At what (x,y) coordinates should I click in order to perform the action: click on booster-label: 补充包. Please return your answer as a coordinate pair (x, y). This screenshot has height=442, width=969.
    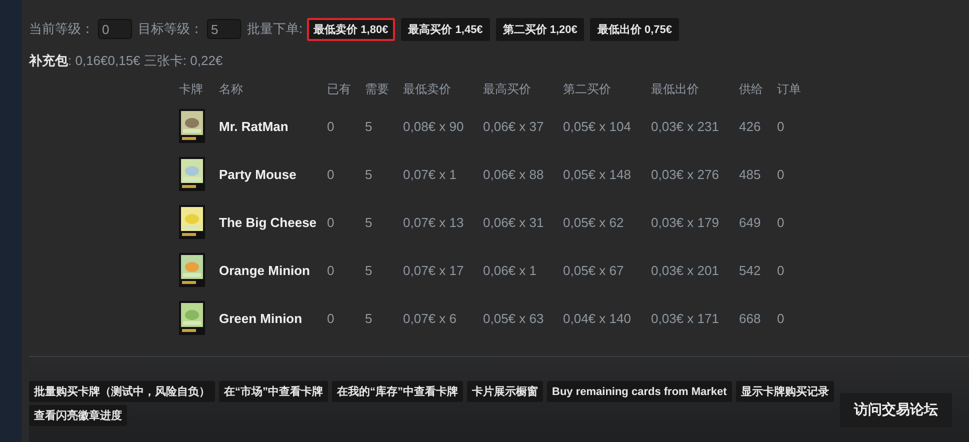
    Looking at the image, I should click on (48, 60).